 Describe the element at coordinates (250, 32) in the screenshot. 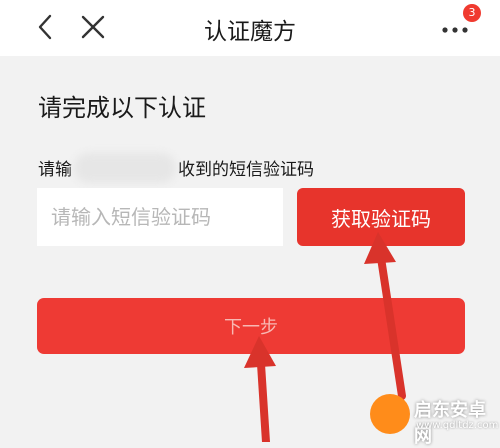

I see `page-title: 认证魔方` at that location.